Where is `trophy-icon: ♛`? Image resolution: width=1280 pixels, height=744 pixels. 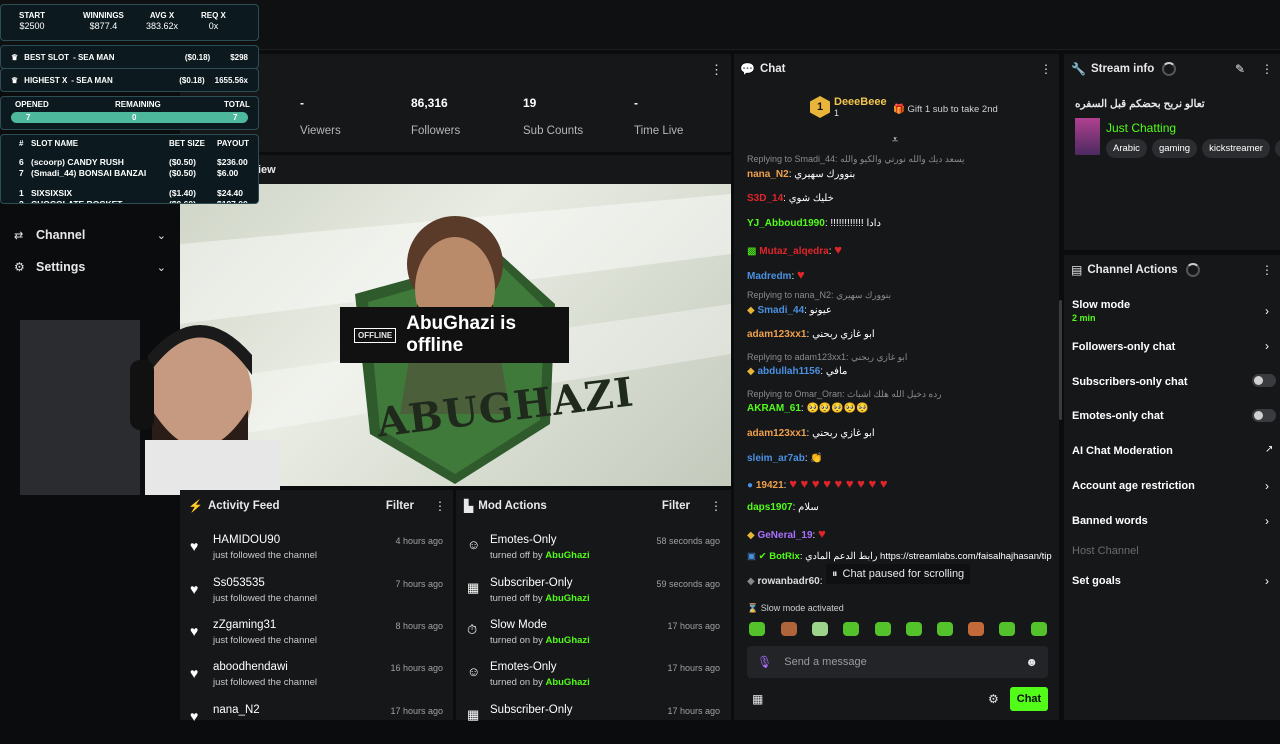 trophy-icon: ♛ is located at coordinates (15, 57).